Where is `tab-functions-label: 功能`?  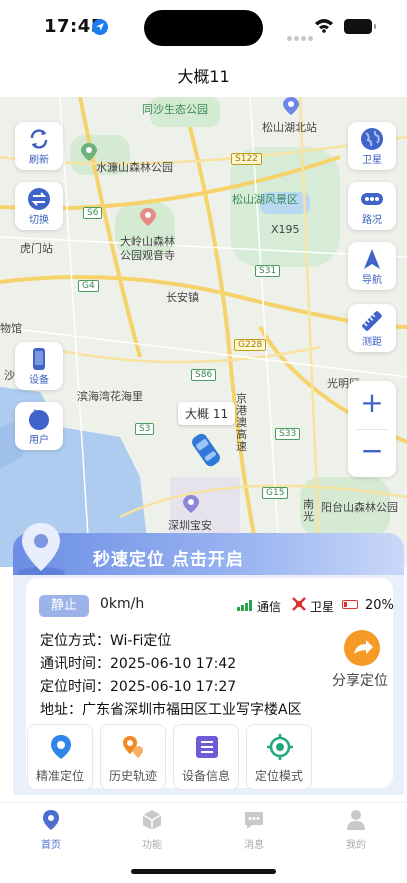
tab-functions-label: 功能 is located at coordinates (152, 845).